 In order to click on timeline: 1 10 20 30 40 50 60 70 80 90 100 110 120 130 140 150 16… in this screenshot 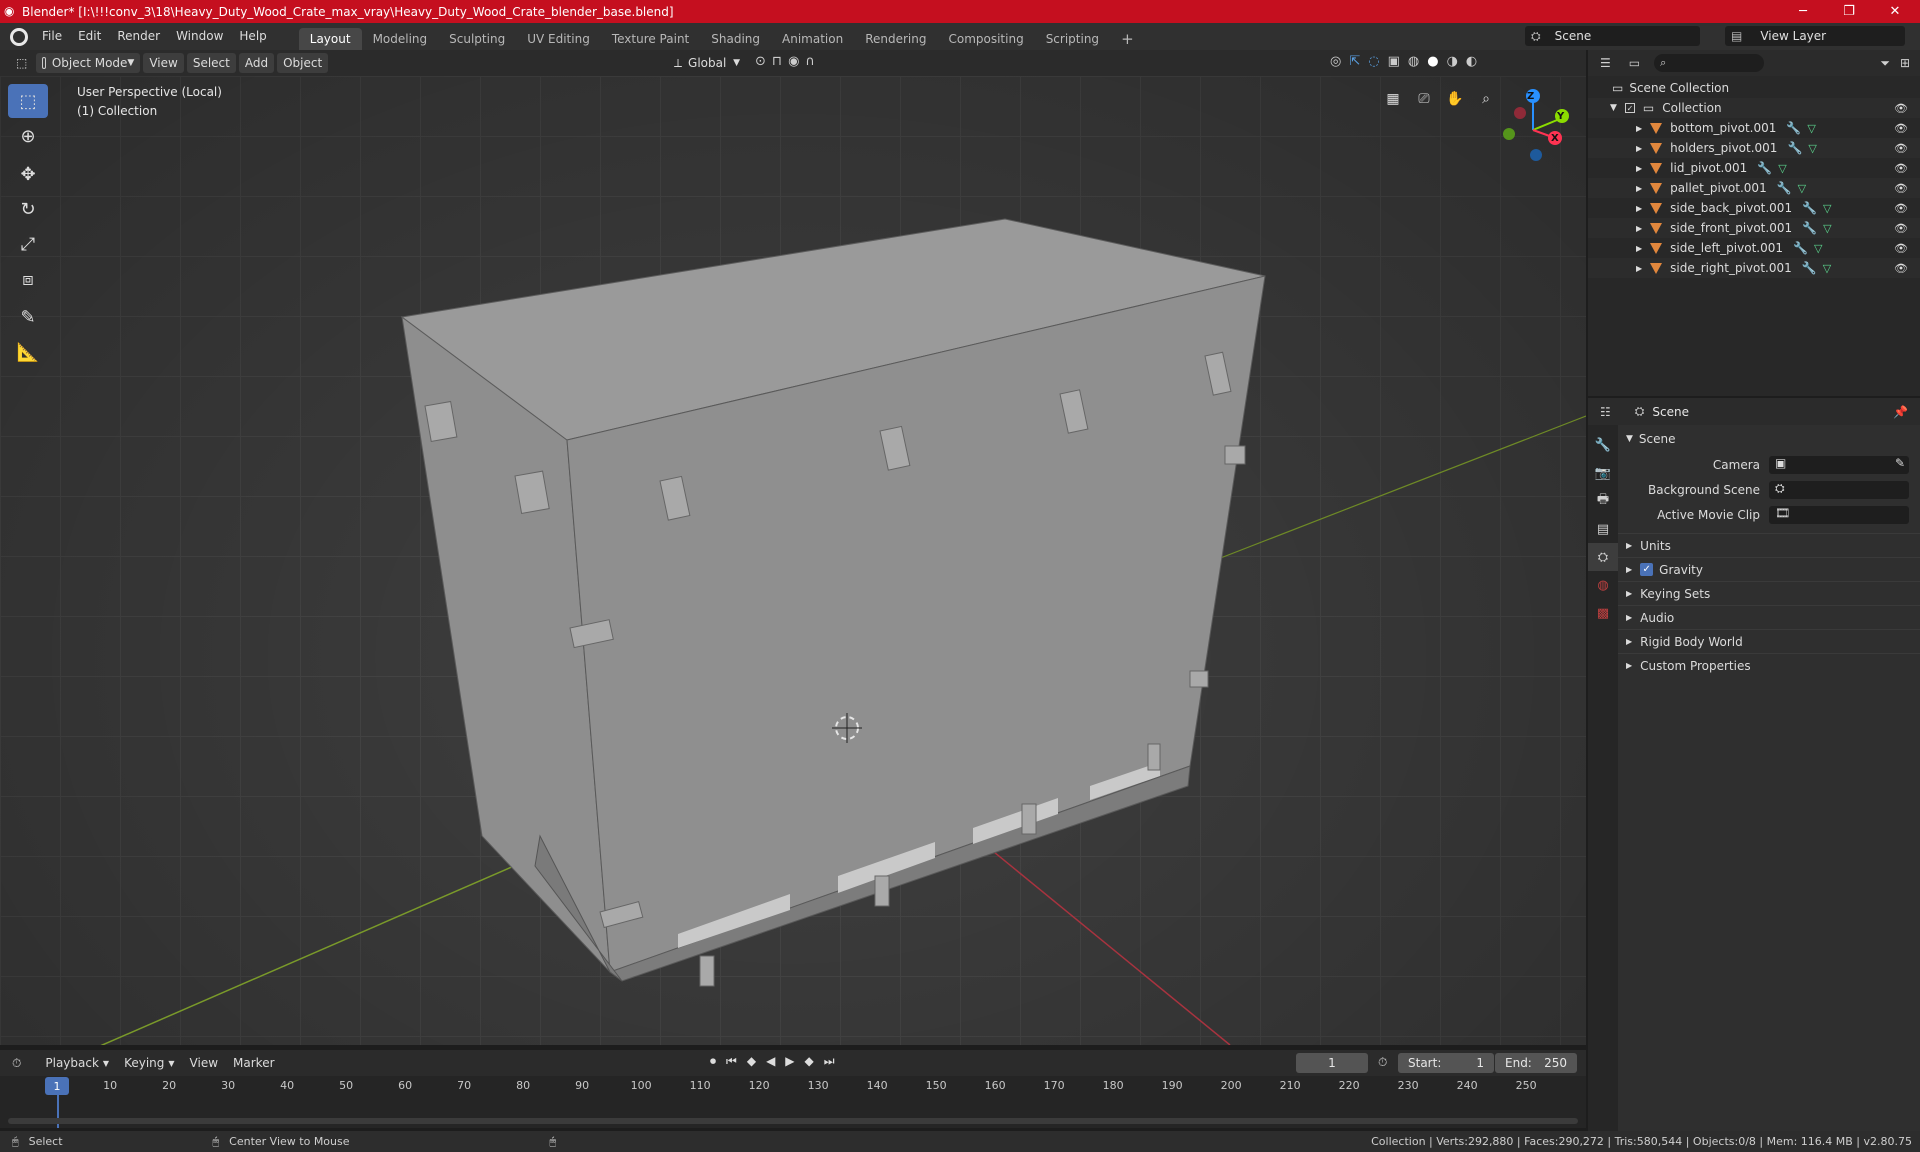, I will do `click(793, 1102)`.